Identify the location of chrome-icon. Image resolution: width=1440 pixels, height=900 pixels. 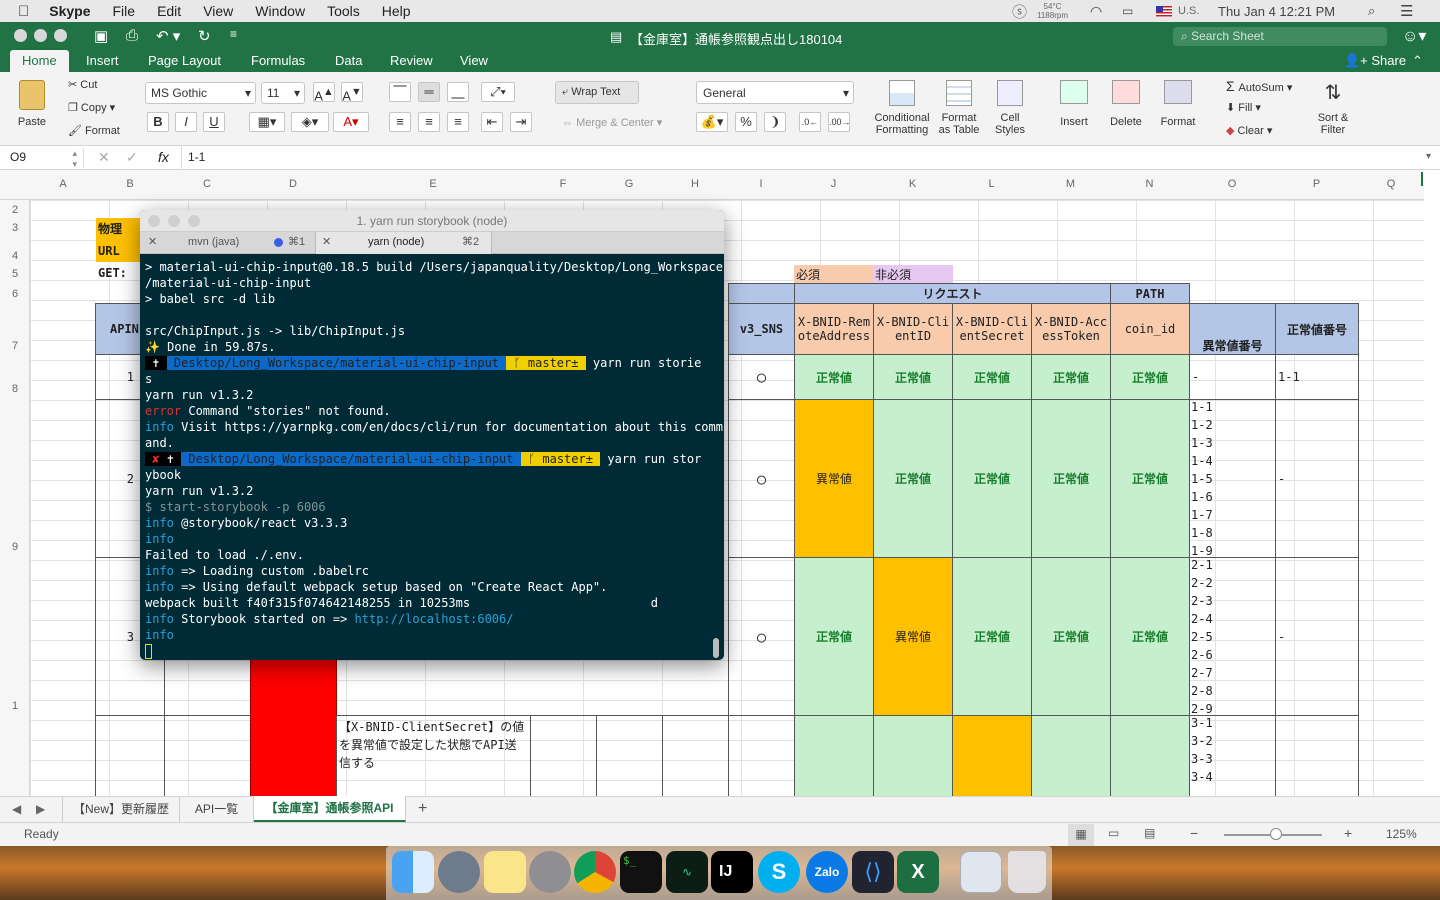
(595, 872).